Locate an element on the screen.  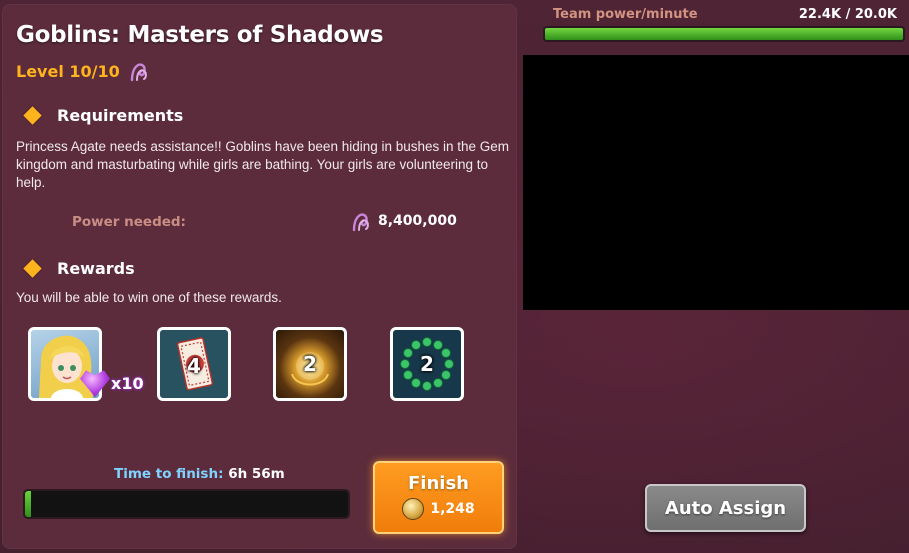
gem-count: 2 is located at coordinates (427, 364).